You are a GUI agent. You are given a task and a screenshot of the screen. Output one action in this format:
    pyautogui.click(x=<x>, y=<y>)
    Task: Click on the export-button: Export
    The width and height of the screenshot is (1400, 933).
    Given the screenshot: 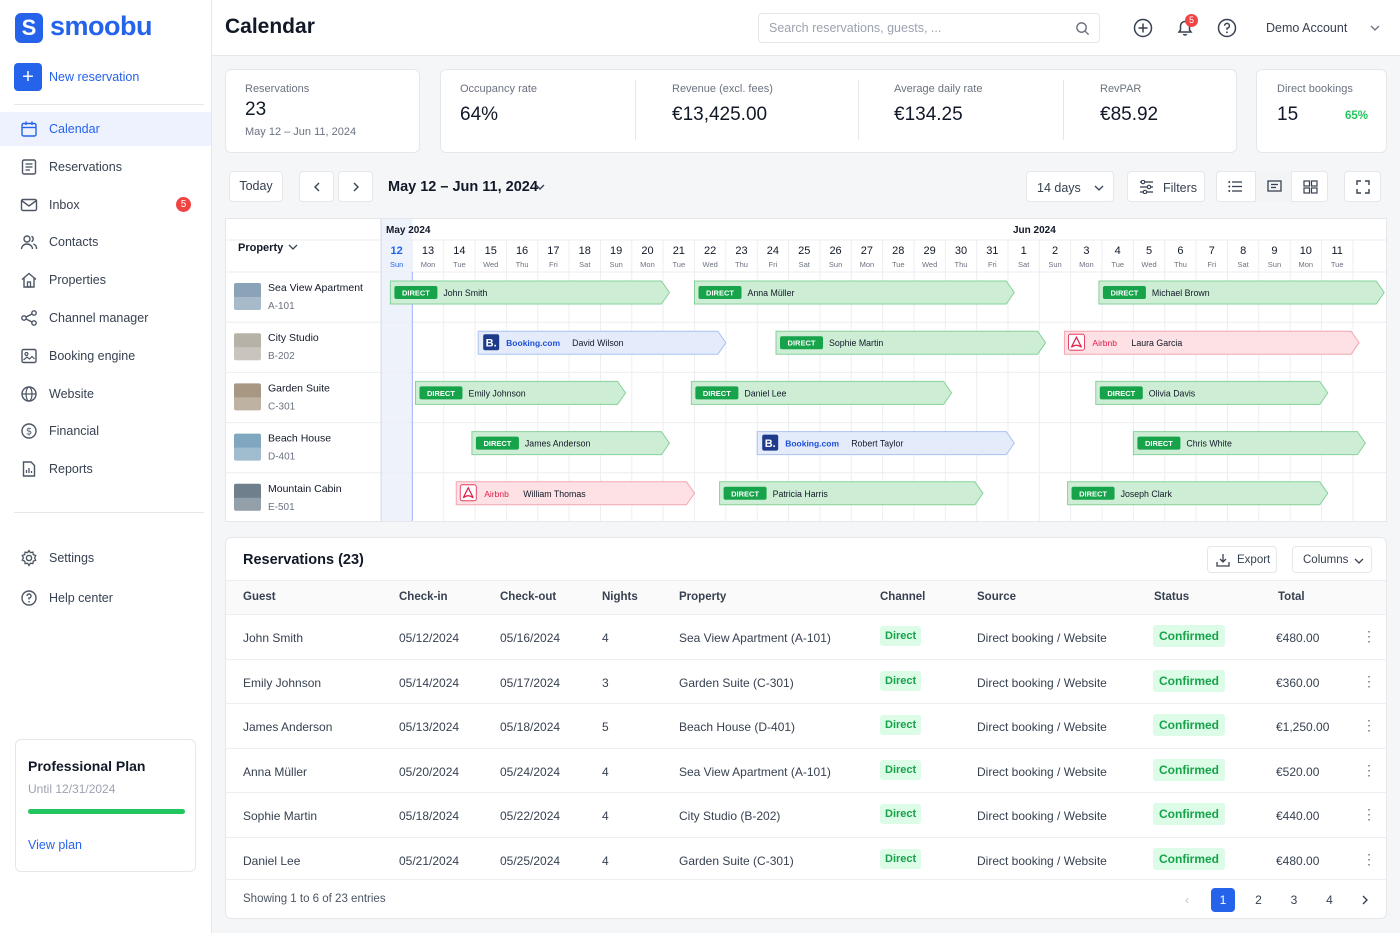 What is the action you would take?
    pyautogui.click(x=1242, y=559)
    